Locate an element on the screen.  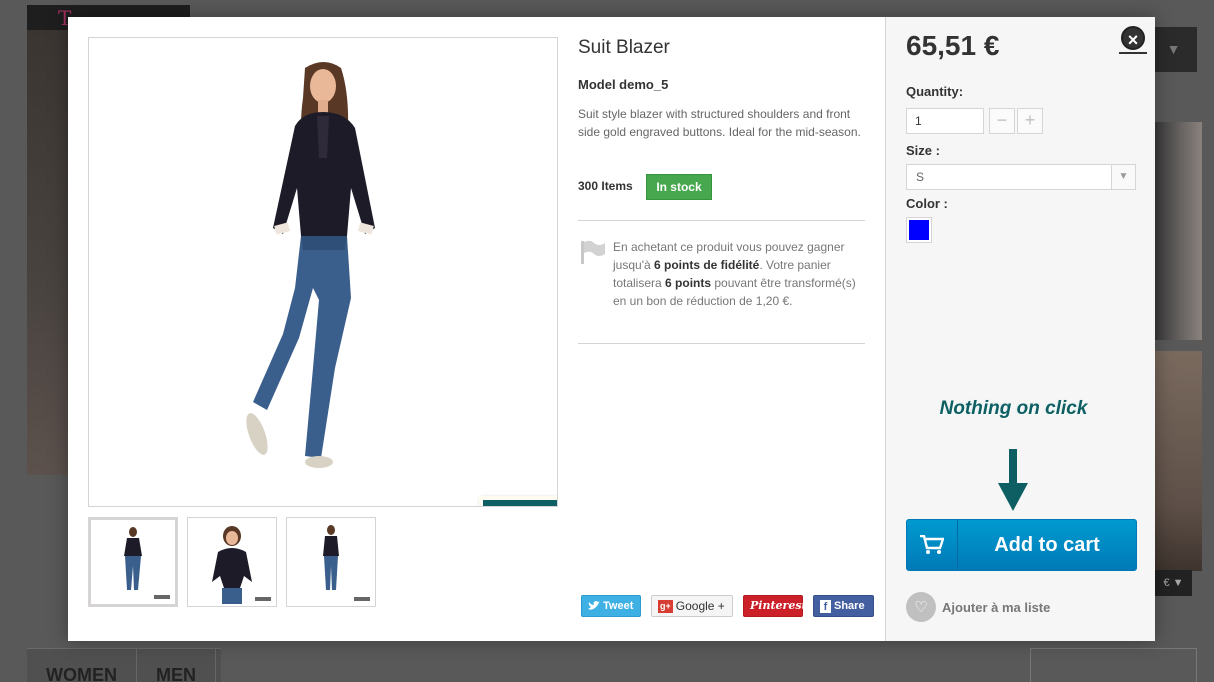
facebook-icon: f is located at coordinates (825, 606).